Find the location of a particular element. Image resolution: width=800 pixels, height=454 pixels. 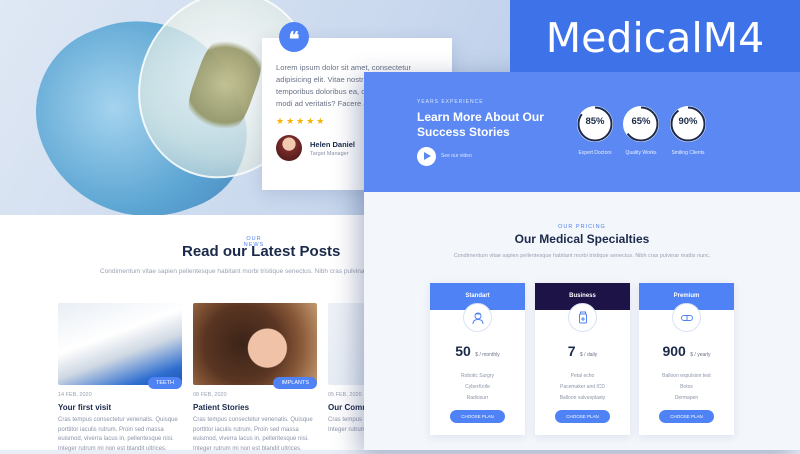

plan-feature: Pacemaker and ICD is located at coordinates (582, 387).